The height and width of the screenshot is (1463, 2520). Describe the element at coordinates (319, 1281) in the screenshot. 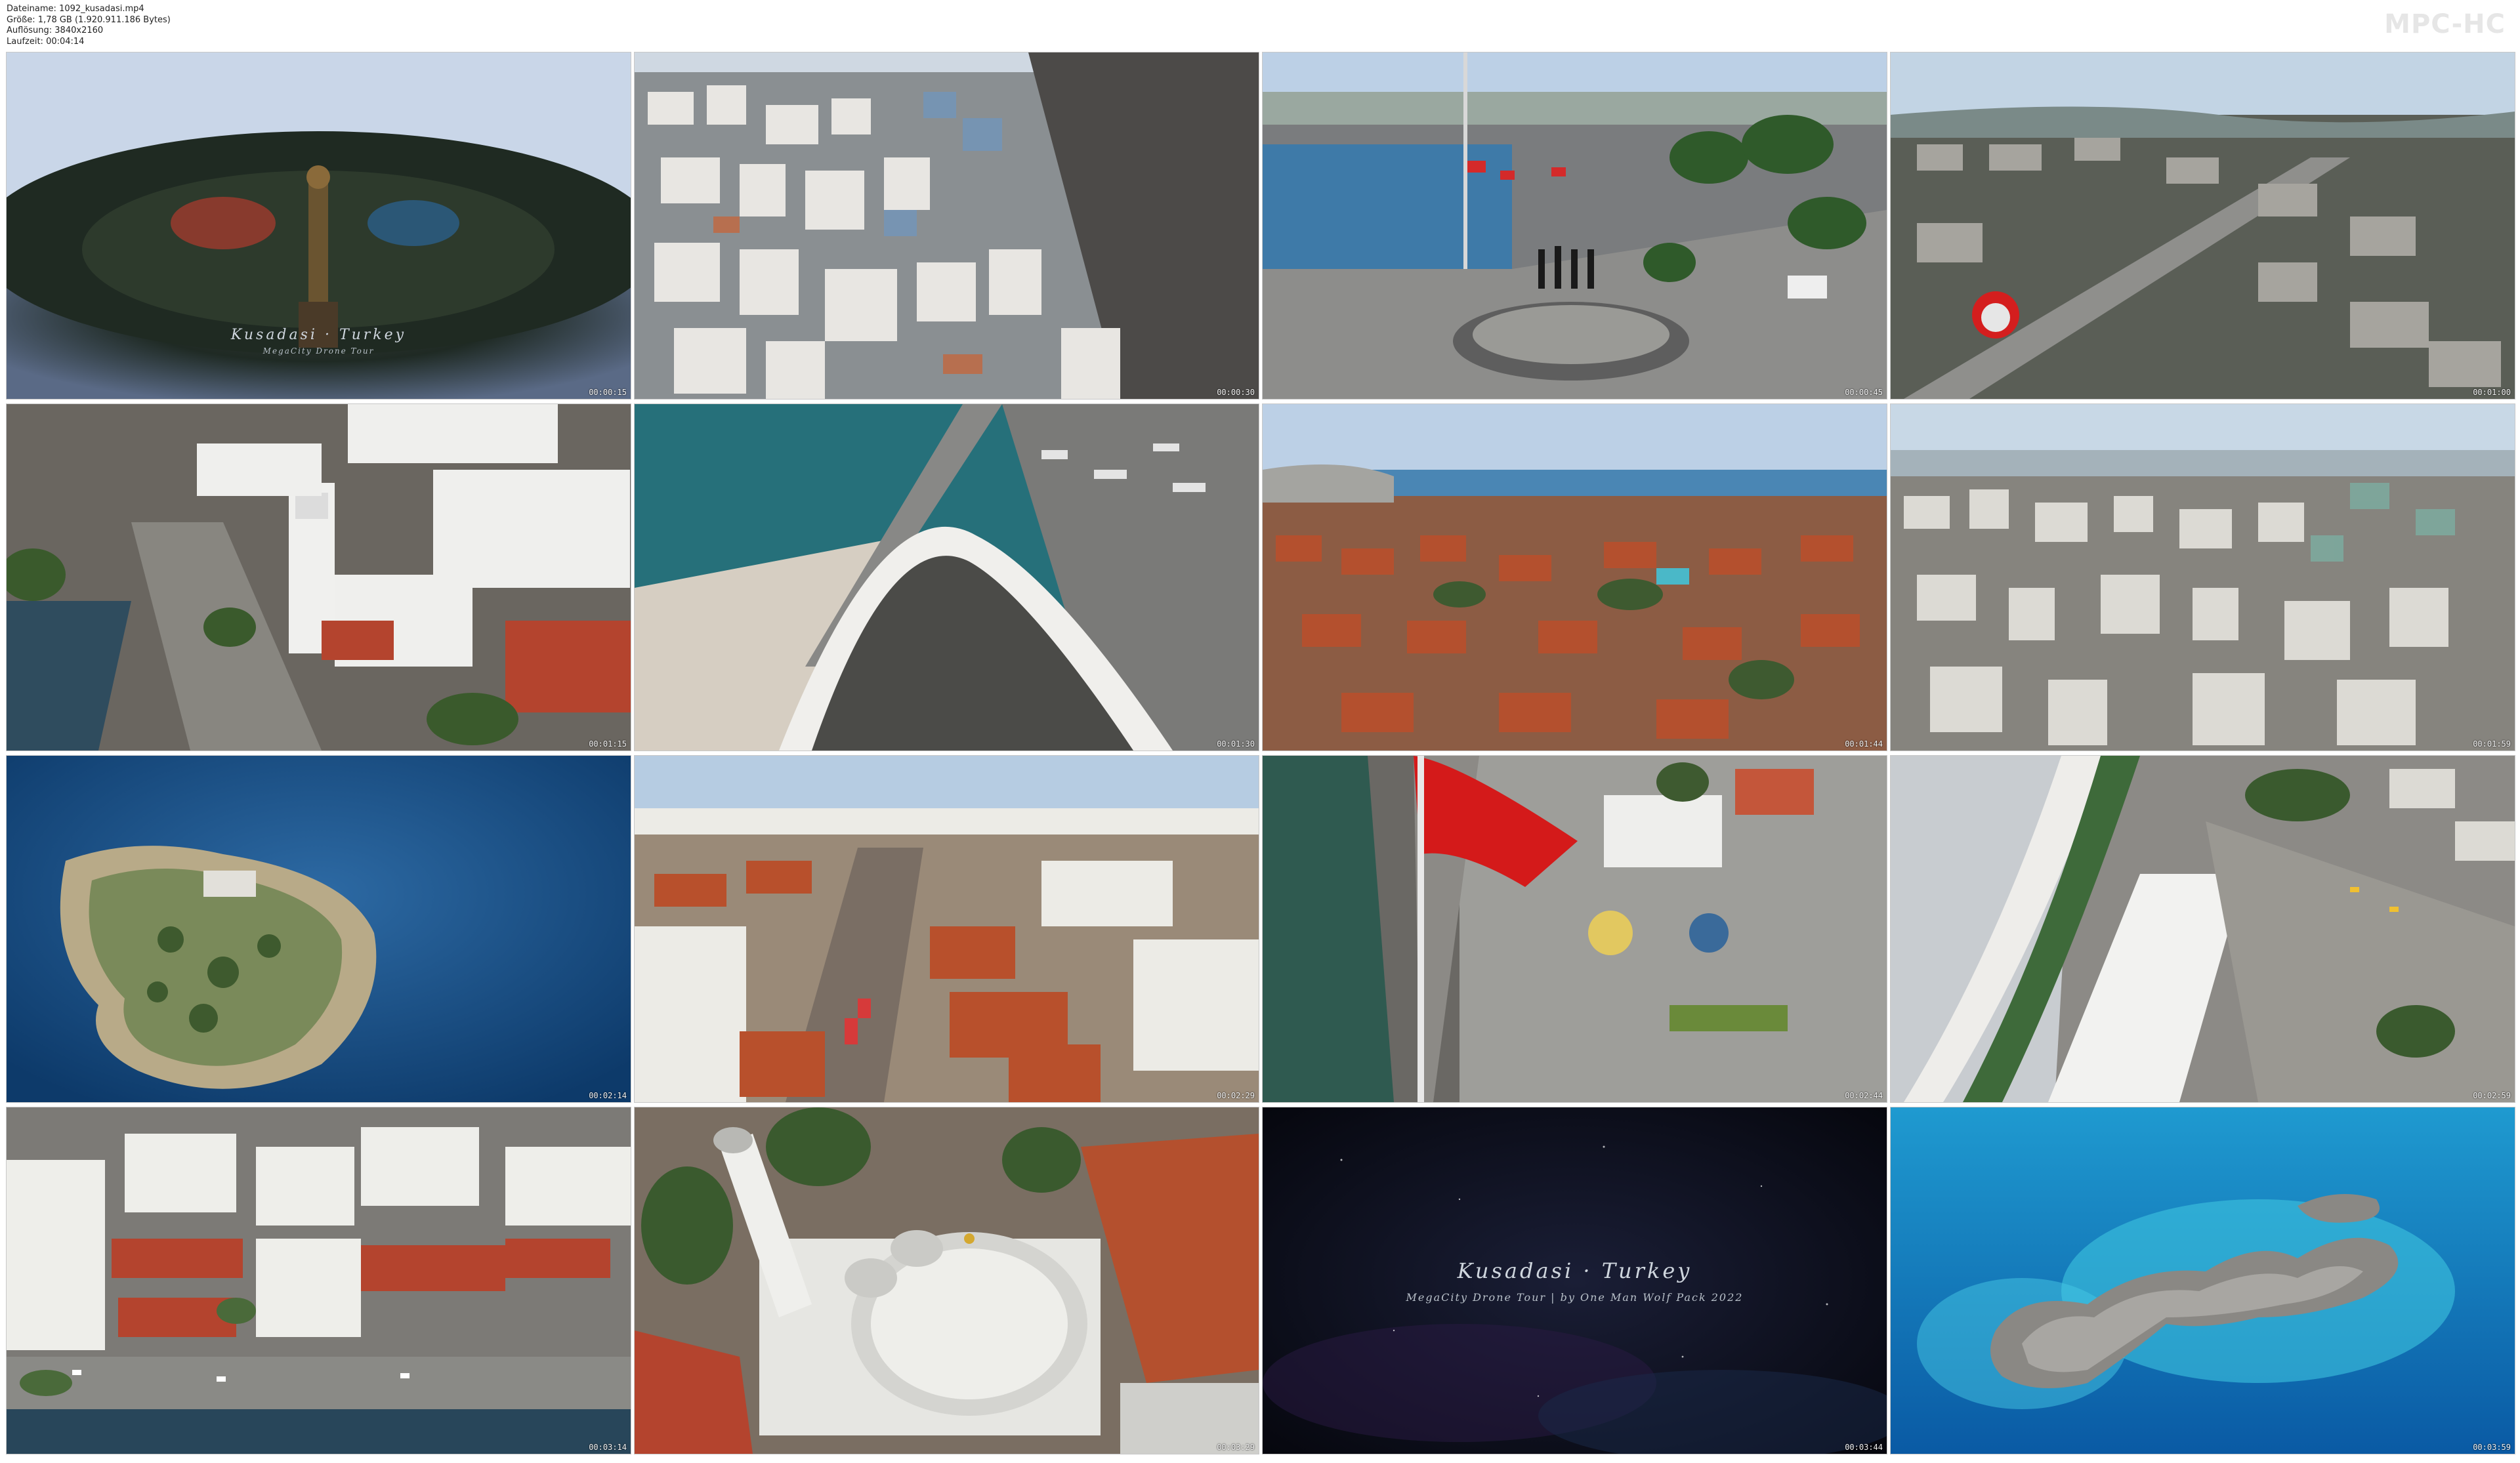

I see `thumbnail-13: 00:03:14` at that location.